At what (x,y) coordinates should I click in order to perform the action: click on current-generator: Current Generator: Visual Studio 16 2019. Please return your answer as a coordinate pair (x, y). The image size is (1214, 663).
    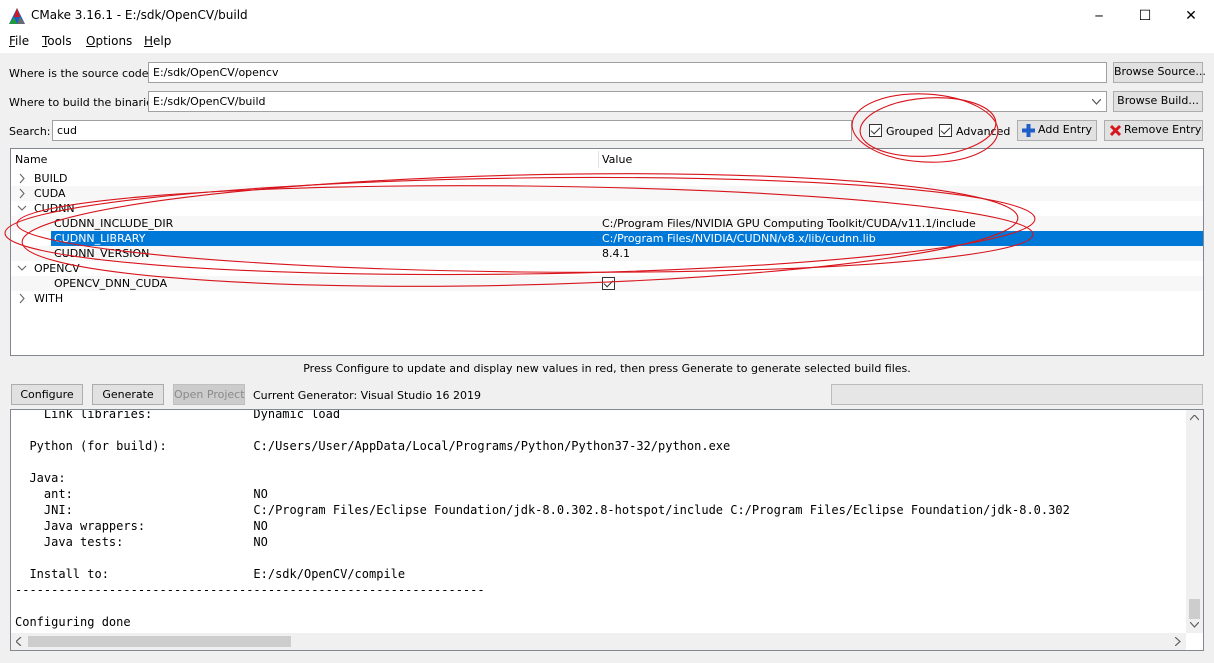
    Looking at the image, I should click on (367, 395).